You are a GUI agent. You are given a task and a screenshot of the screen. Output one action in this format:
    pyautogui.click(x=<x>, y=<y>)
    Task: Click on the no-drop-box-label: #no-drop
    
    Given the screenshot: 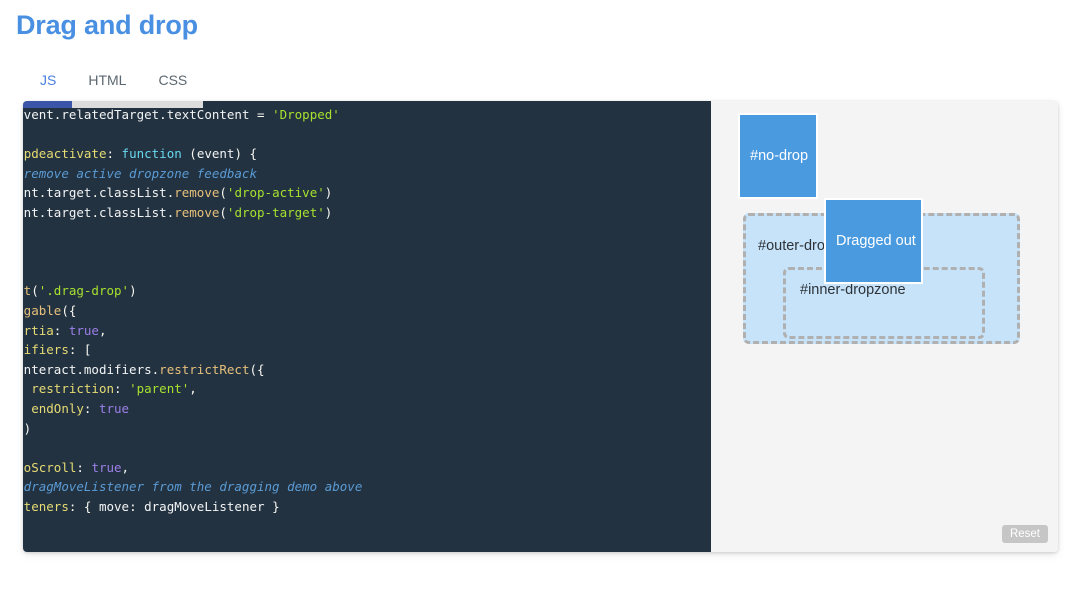 What is the action you would take?
    pyautogui.click(x=779, y=156)
    